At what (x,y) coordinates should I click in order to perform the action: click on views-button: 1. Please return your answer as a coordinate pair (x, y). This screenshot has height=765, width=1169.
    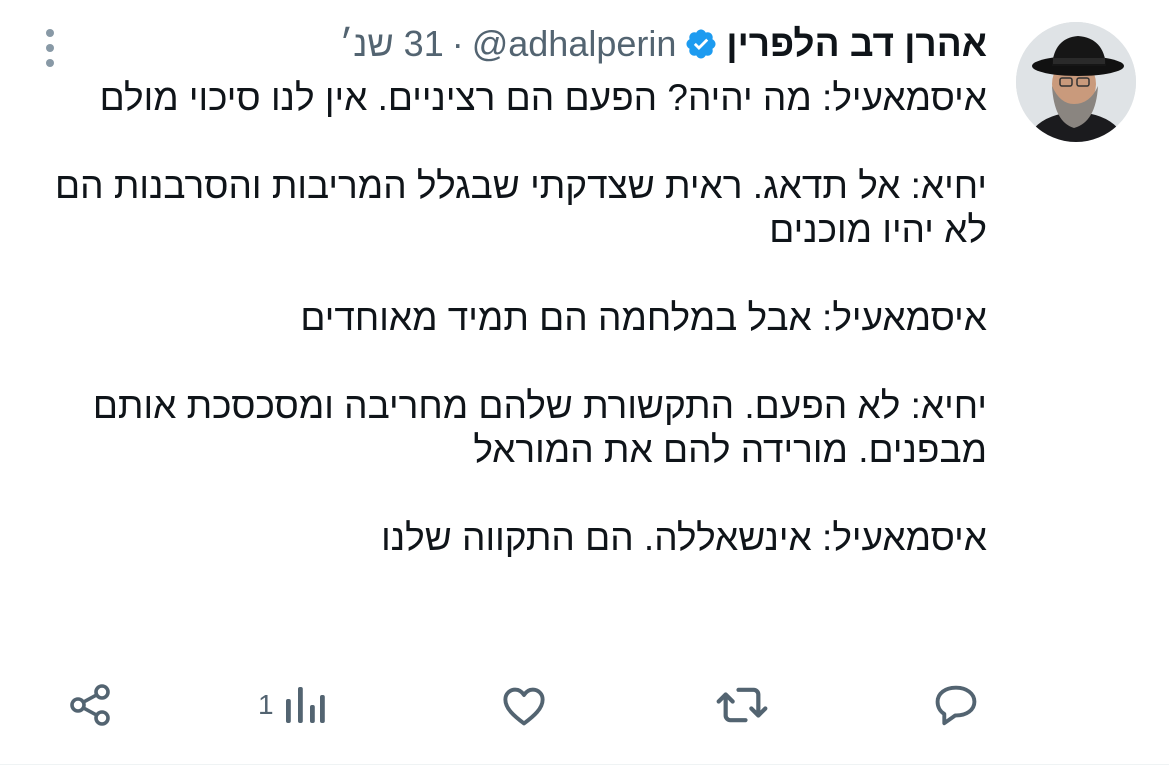
    Looking at the image, I should click on (292, 705).